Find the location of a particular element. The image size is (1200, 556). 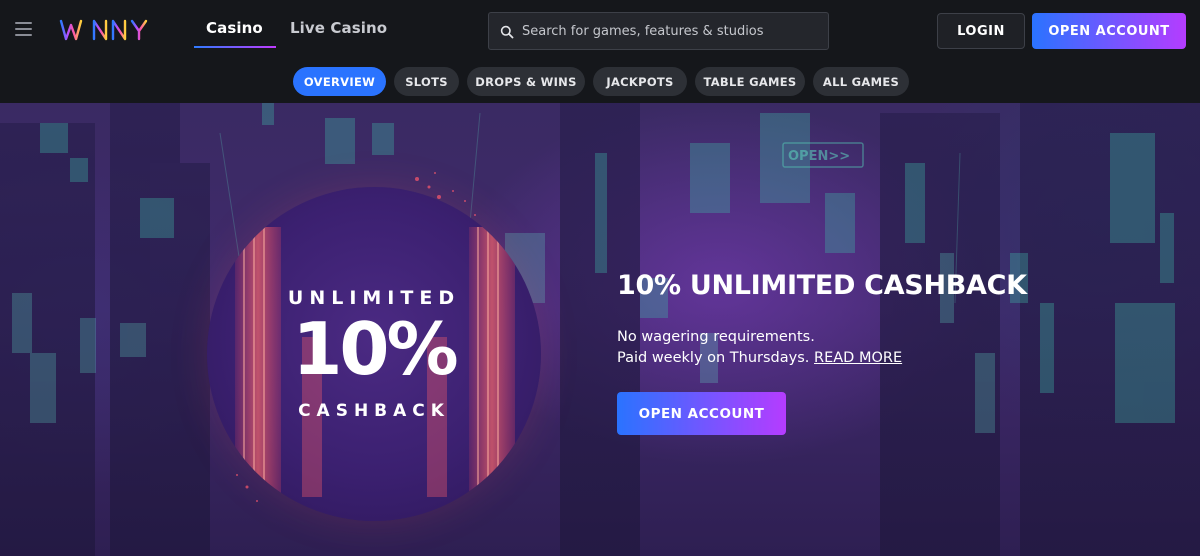

category-table-games: TABLE GAMES is located at coordinates (750, 81).